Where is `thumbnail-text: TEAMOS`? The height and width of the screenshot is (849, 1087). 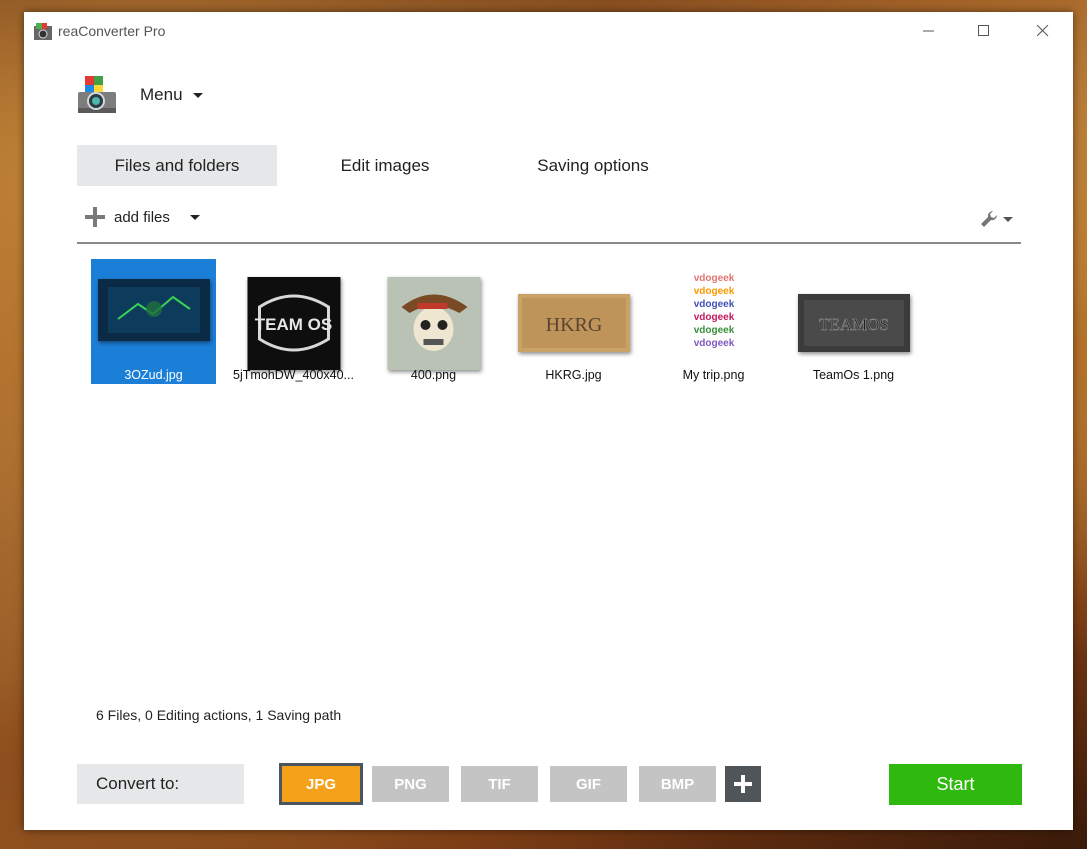
thumbnail-text: TEAMOS is located at coordinates (854, 324).